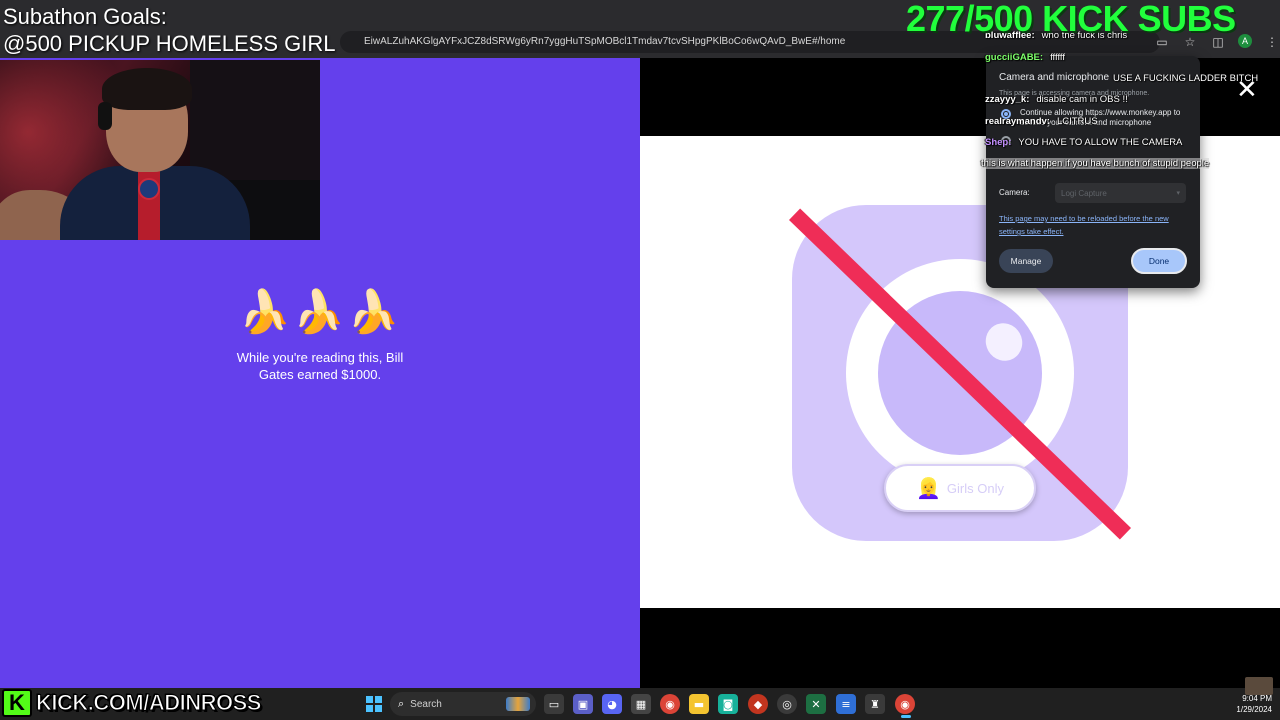 Image resolution: width=1280 pixels, height=720 pixels. What do you see at coordinates (1254, 709) in the screenshot?
I see `clock-date: 1/29/2024` at bounding box center [1254, 709].